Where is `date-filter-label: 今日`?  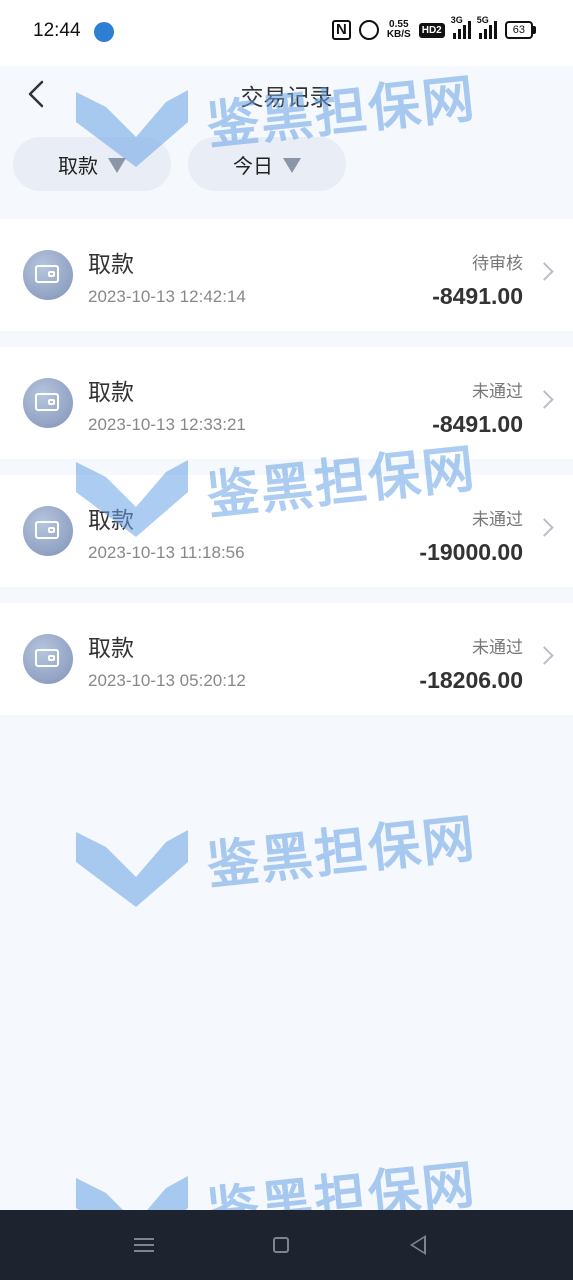
date-filter-label: 今日 is located at coordinates (253, 165).